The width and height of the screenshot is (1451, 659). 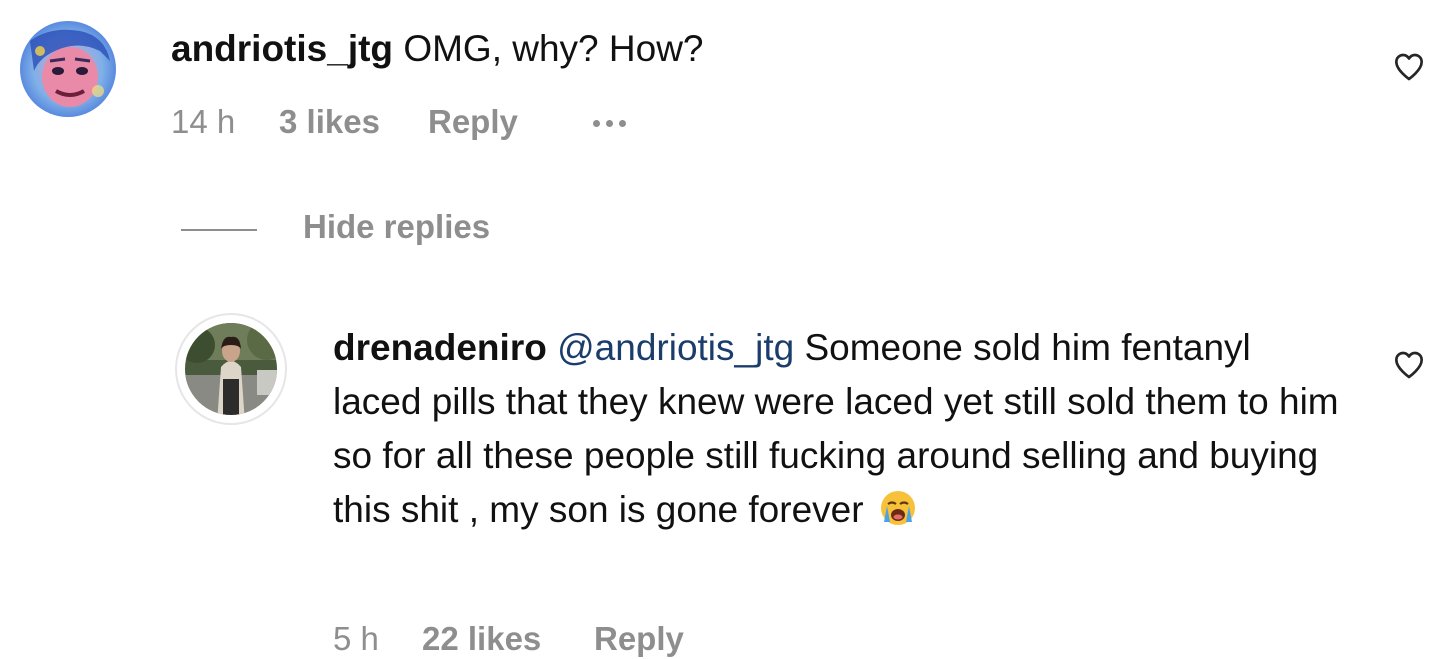 I want to click on reply-meta: 5 h 22 likes Reply, so click(x=583, y=639).